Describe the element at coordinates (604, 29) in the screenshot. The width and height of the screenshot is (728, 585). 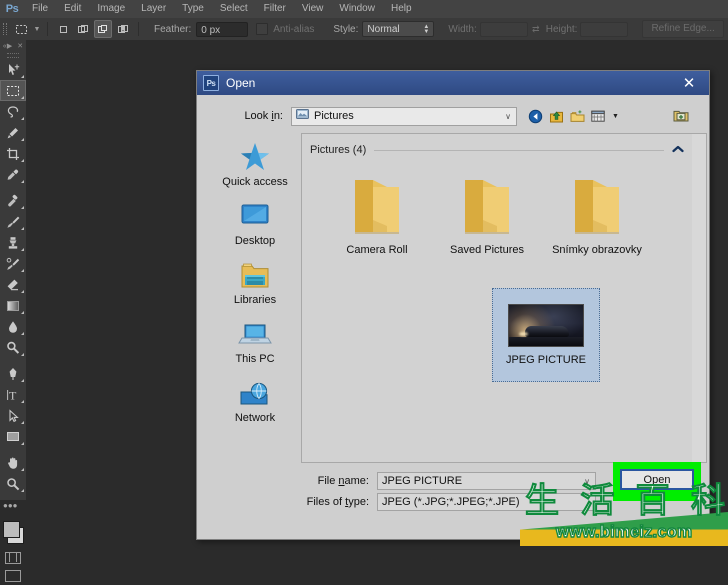
I see `height-input` at that location.